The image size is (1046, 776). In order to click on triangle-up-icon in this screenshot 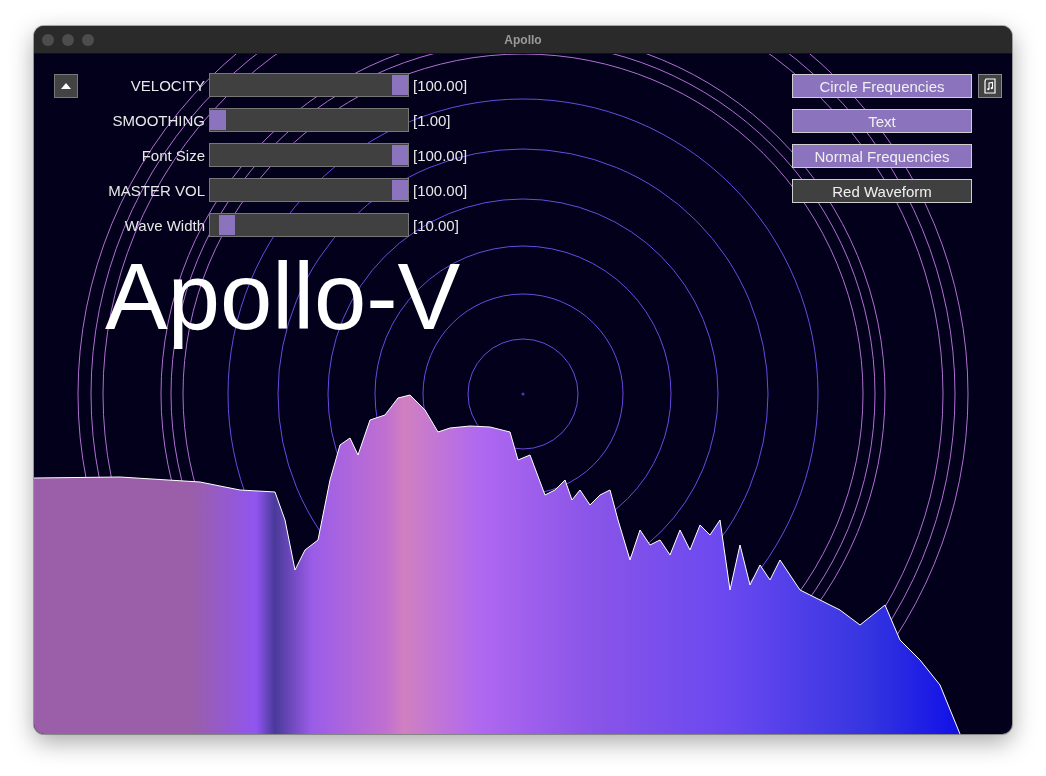, I will do `click(66, 86)`.